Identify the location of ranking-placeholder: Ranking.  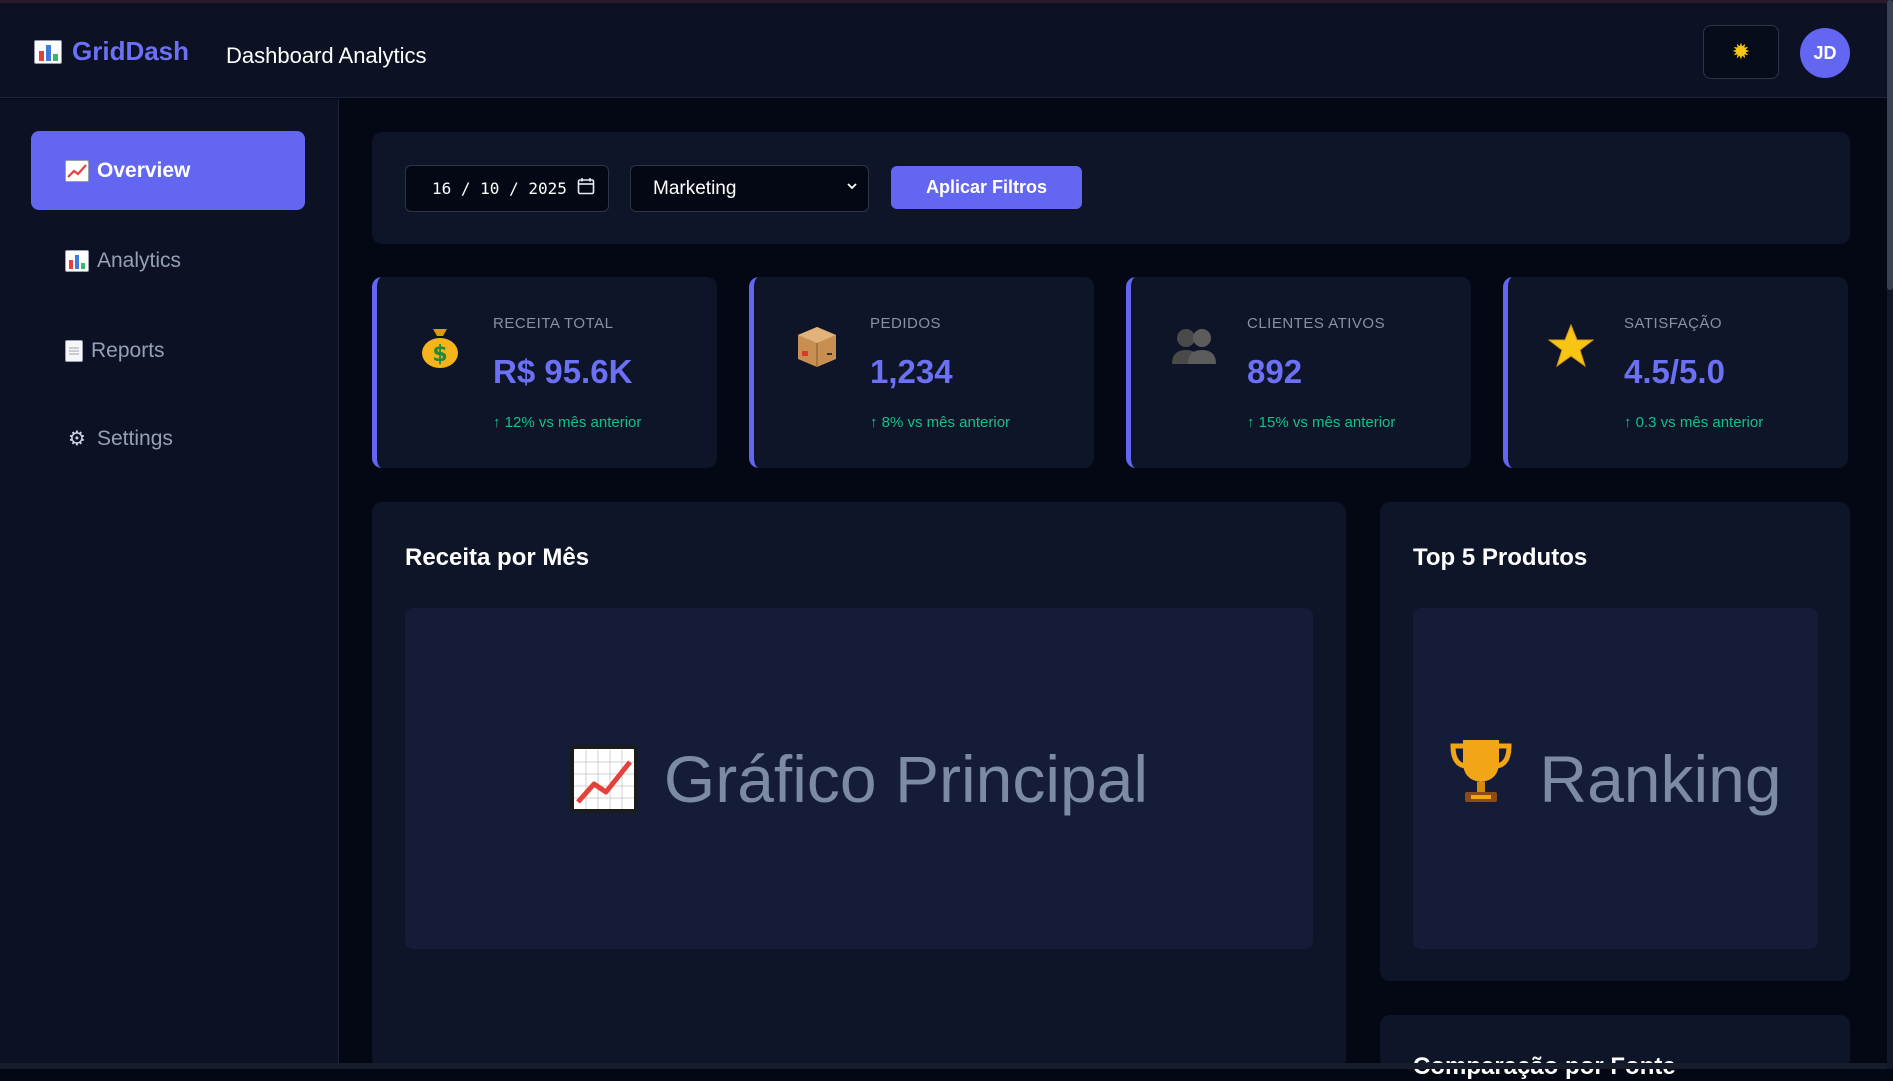
(1615, 778).